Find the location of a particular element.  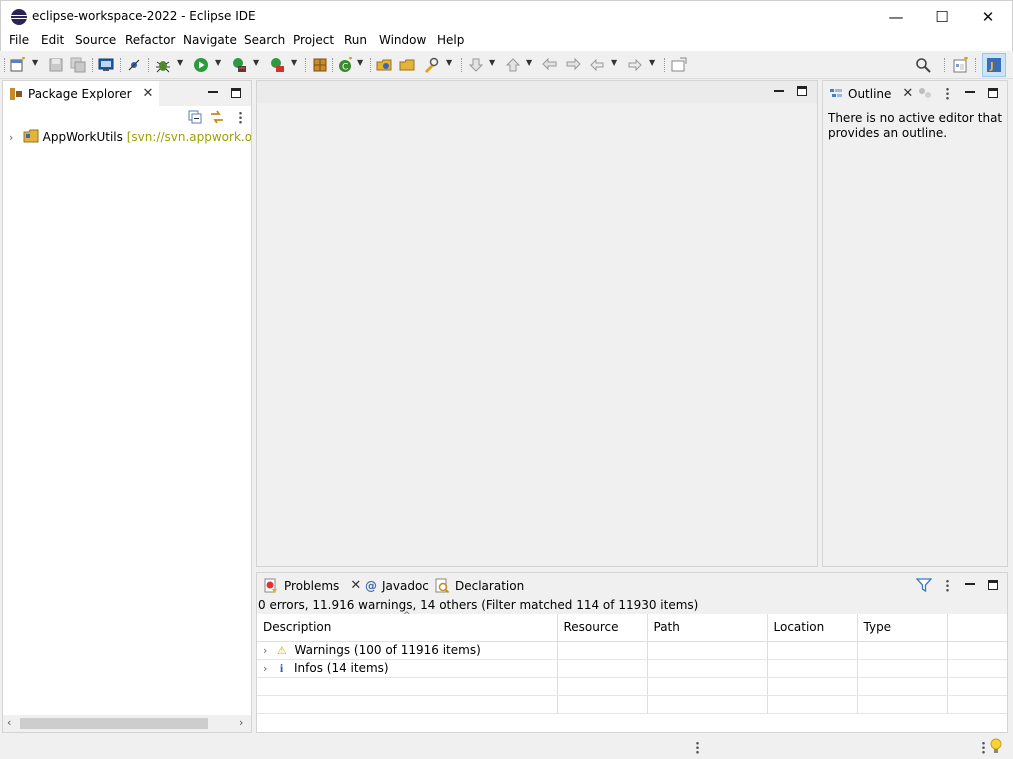

javadoc-icon: @ is located at coordinates (371, 585).